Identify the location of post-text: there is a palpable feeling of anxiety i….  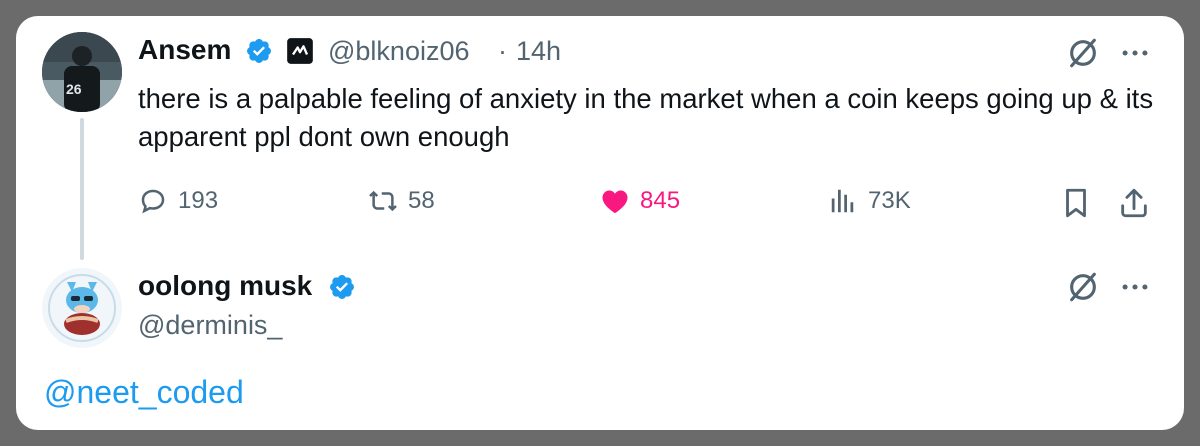
(646, 117).